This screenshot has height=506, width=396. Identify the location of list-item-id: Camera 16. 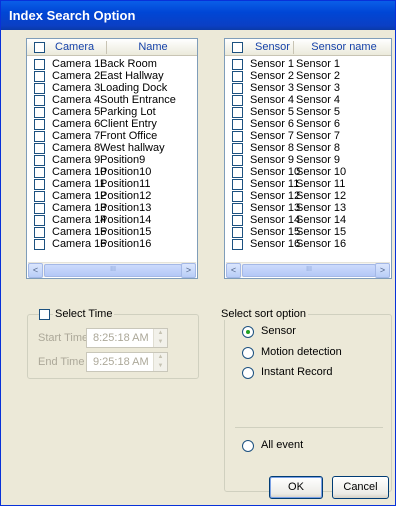
(79, 244).